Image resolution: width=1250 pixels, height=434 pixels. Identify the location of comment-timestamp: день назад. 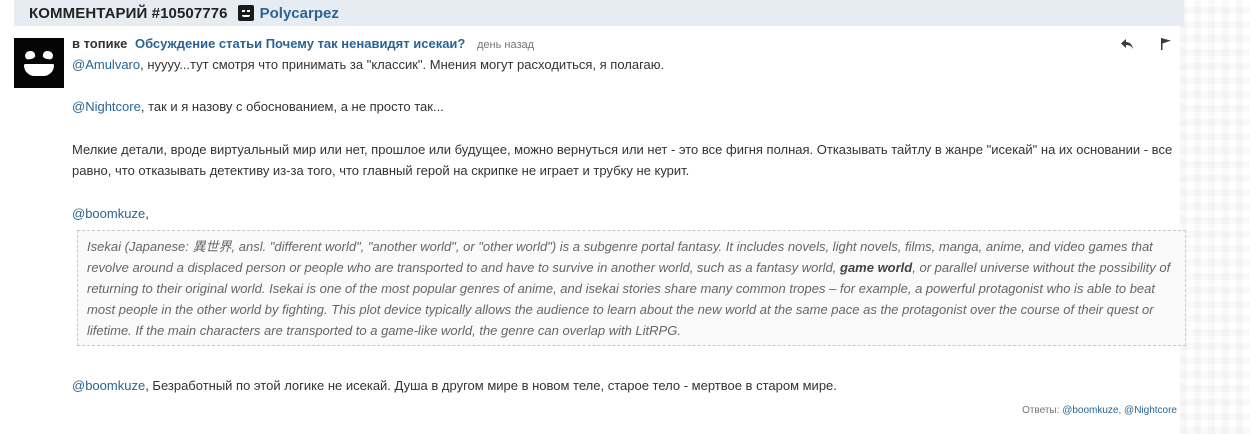
(506, 45).